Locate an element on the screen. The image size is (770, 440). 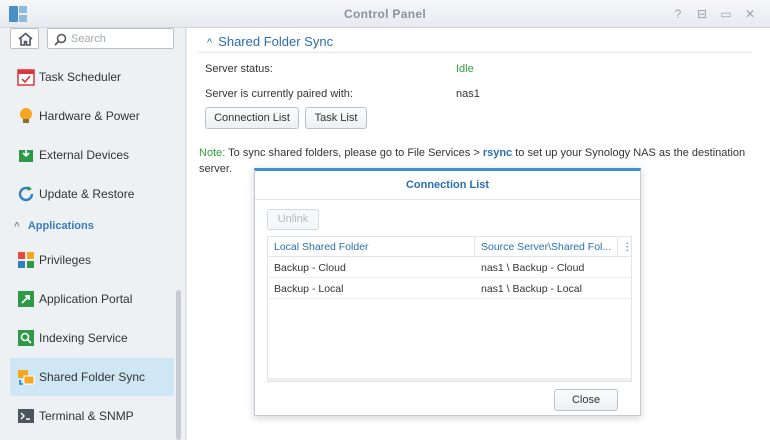
sidebar-item-shared-folder-sync: Shared Folder Sync is located at coordinates (92, 377).